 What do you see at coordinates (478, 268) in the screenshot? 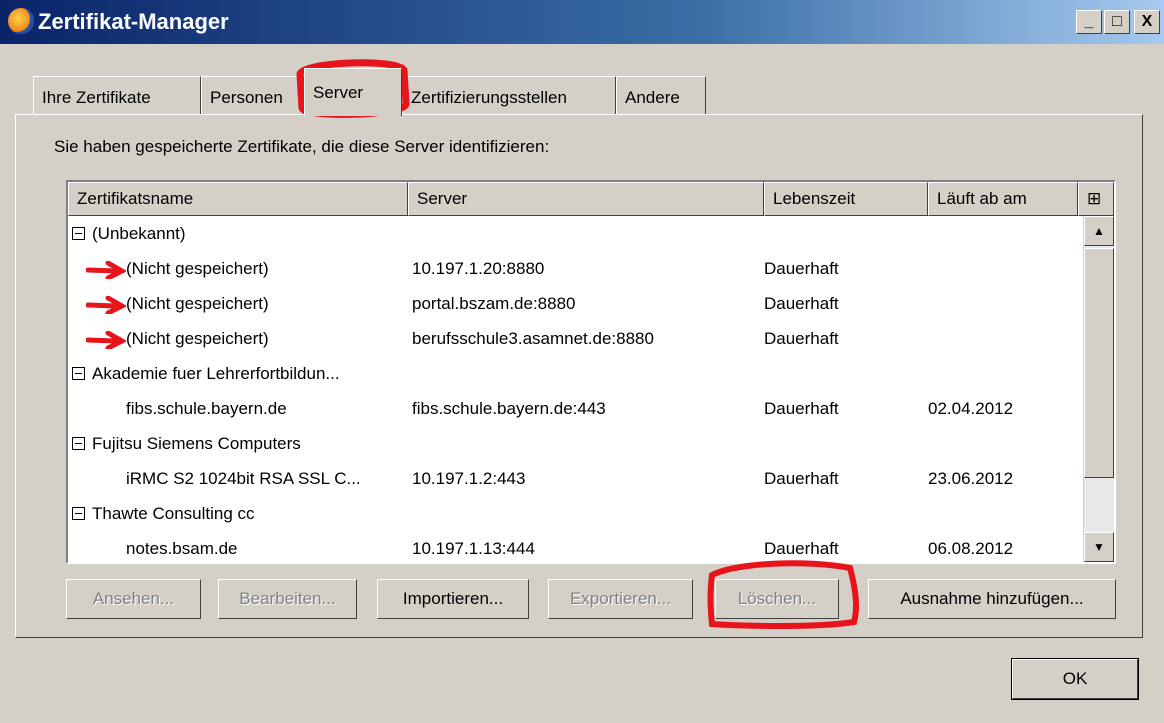
I see `cert-server: 10.197.1.20:8880` at bounding box center [478, 268].